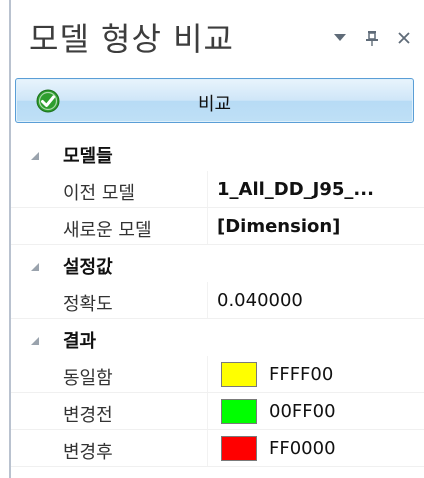  I want to click on close-icon, so click(404, 38).